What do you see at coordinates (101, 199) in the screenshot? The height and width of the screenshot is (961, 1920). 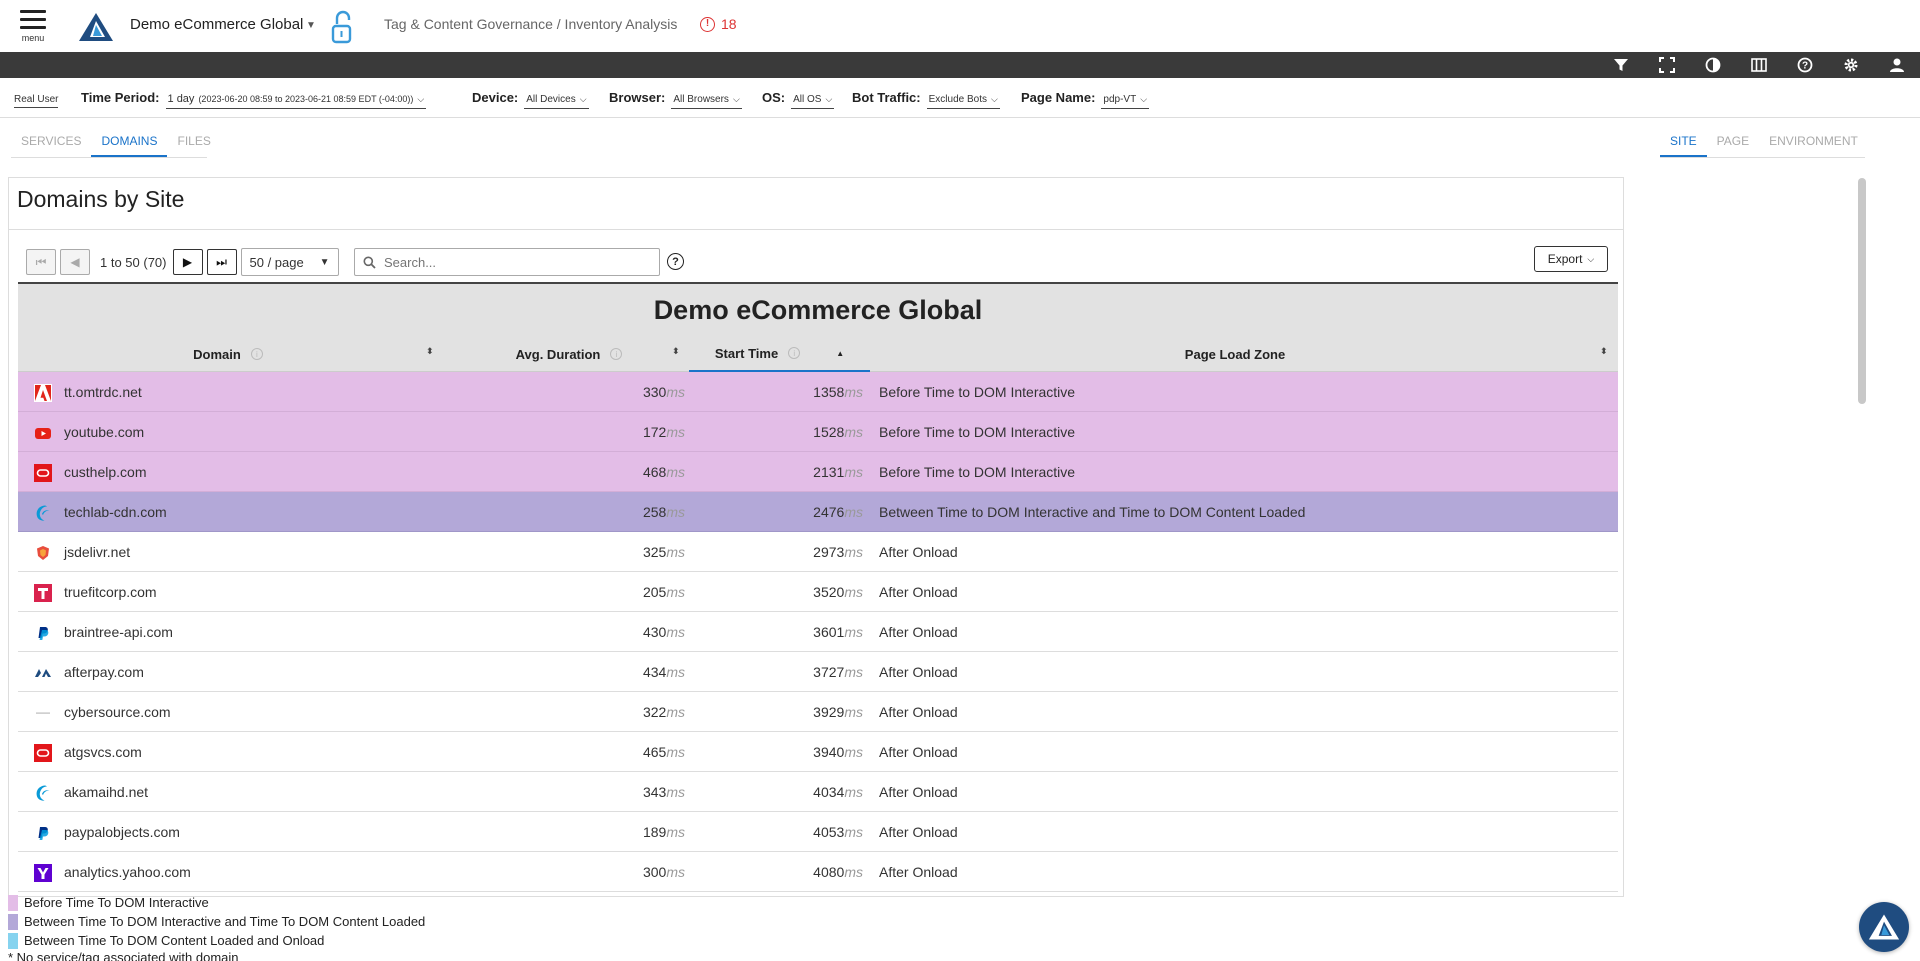 I see `panel-title: Domains by Site` at bounding box center [101, 199].